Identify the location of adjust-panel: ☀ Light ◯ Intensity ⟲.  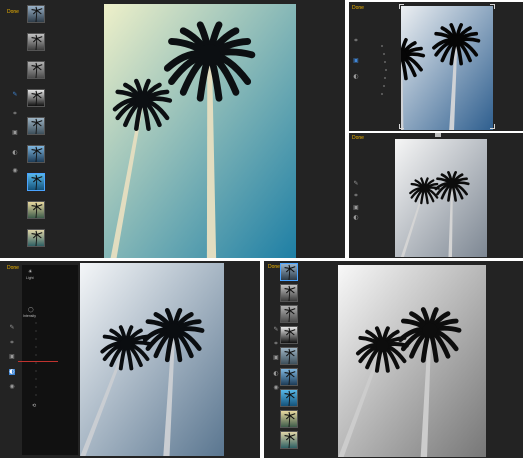
(48, 360).